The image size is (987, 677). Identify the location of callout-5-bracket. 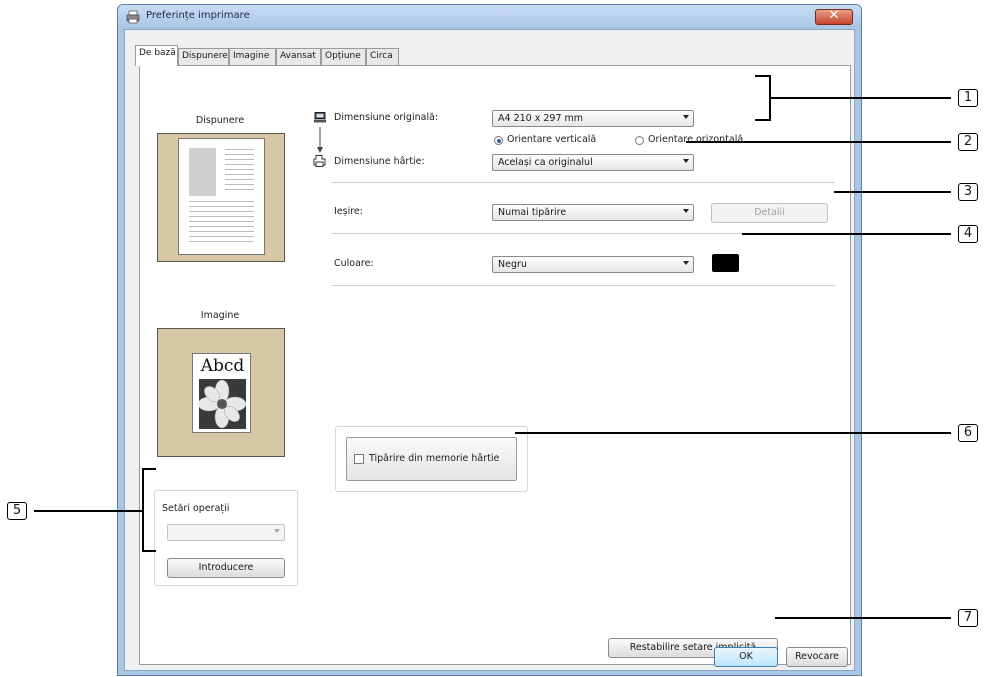
(149, 510).